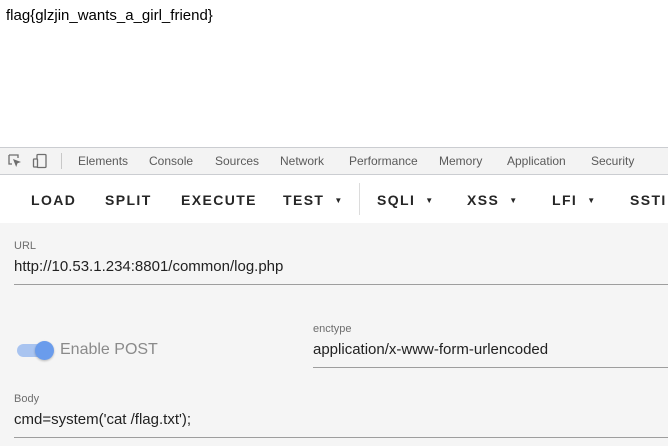 The height and width of the screenshot is (446, 668). What do you see at coordinates (61, 161) in the screenshot?
I see `devtools-divider` at bounding box center [61, 161].